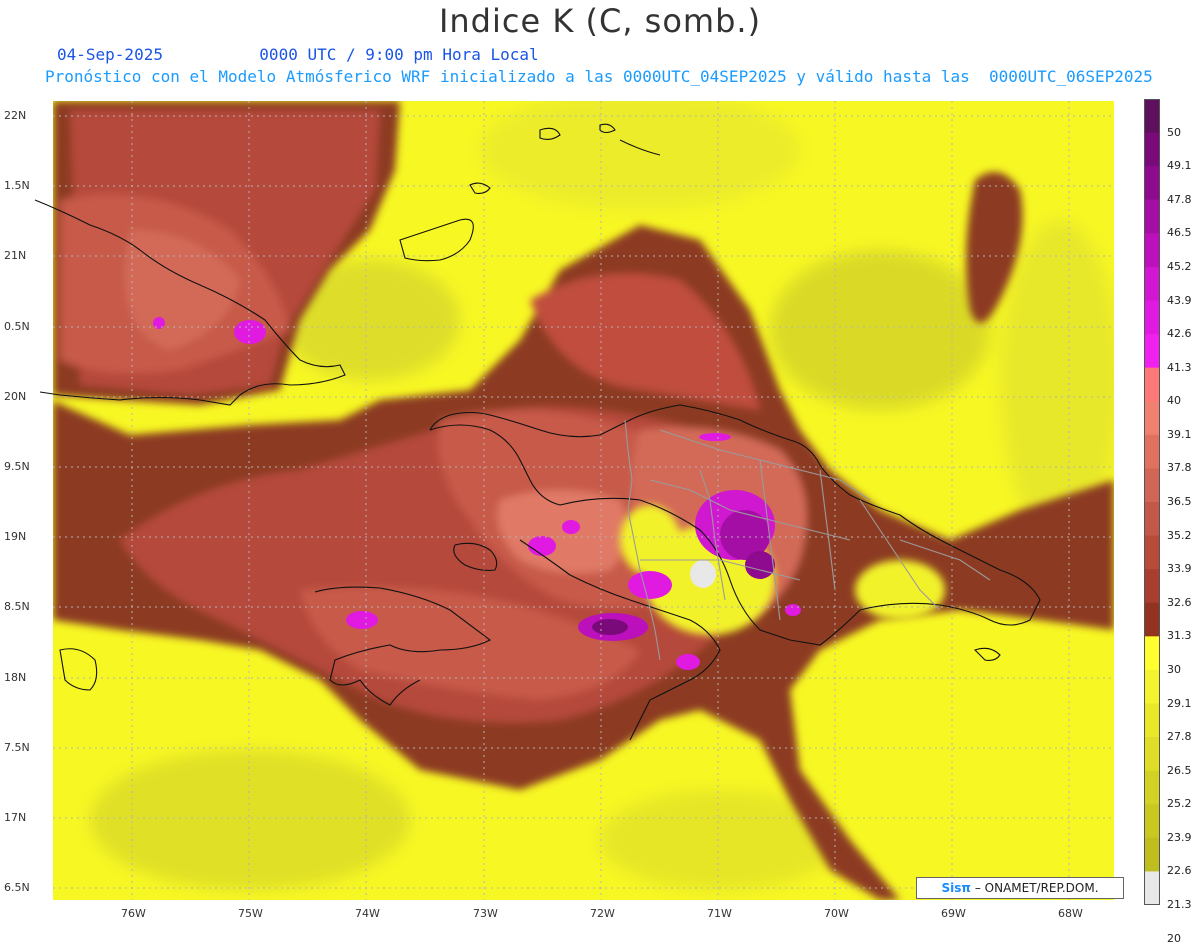 The image size is (1200, 945). What do you see at coordinates (1179, 569) in the screenshot?
I see `legend-value: 33.9` at bounding box center [1179, 569].